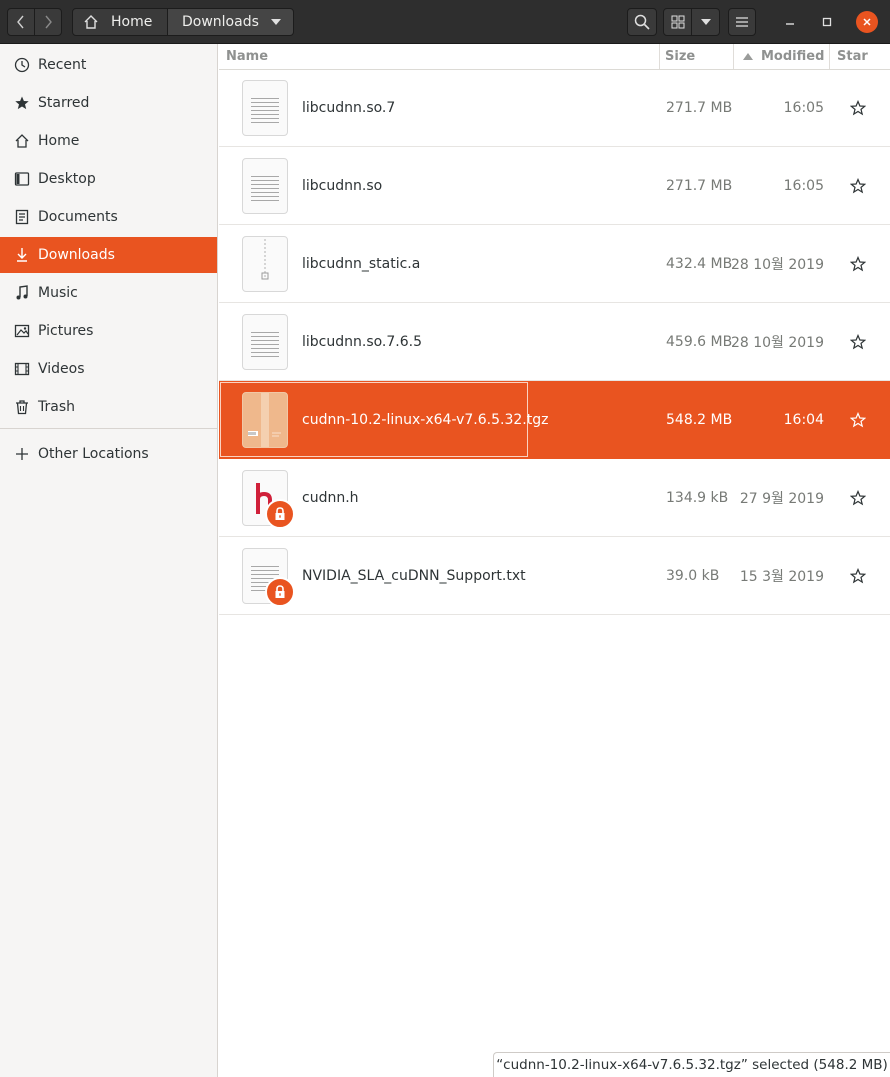 This screenshot has width=890, height=1077. I want to click on view-options-button, so click(705, 22).